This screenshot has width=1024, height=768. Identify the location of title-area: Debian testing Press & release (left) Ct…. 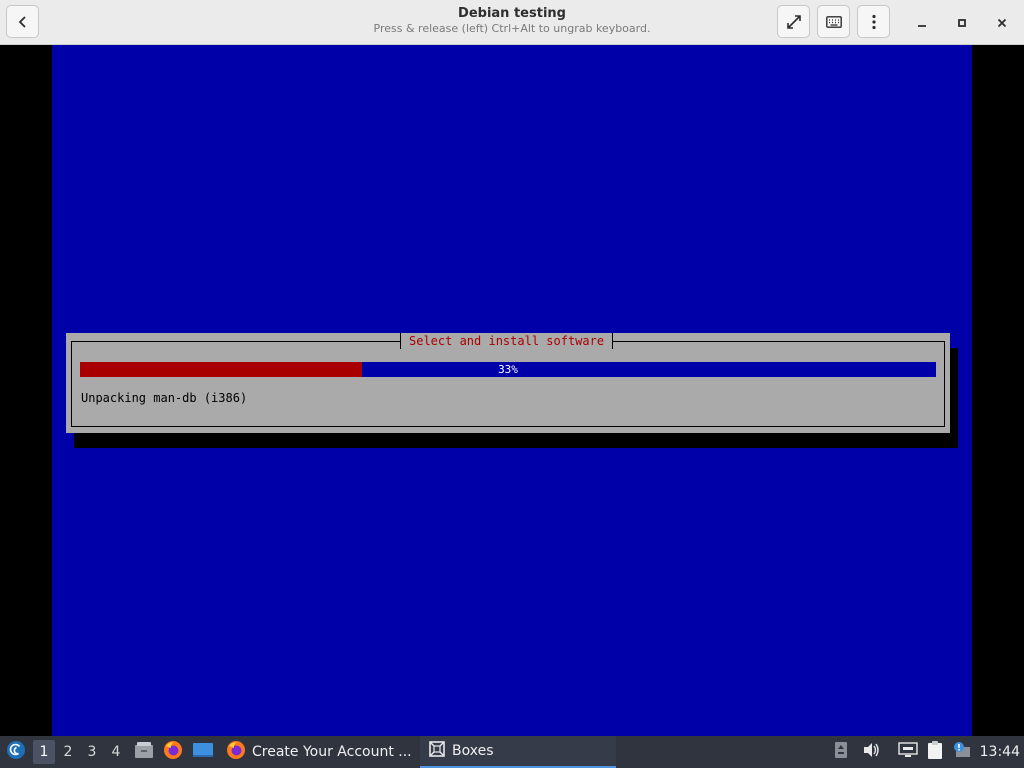
(512, 21).